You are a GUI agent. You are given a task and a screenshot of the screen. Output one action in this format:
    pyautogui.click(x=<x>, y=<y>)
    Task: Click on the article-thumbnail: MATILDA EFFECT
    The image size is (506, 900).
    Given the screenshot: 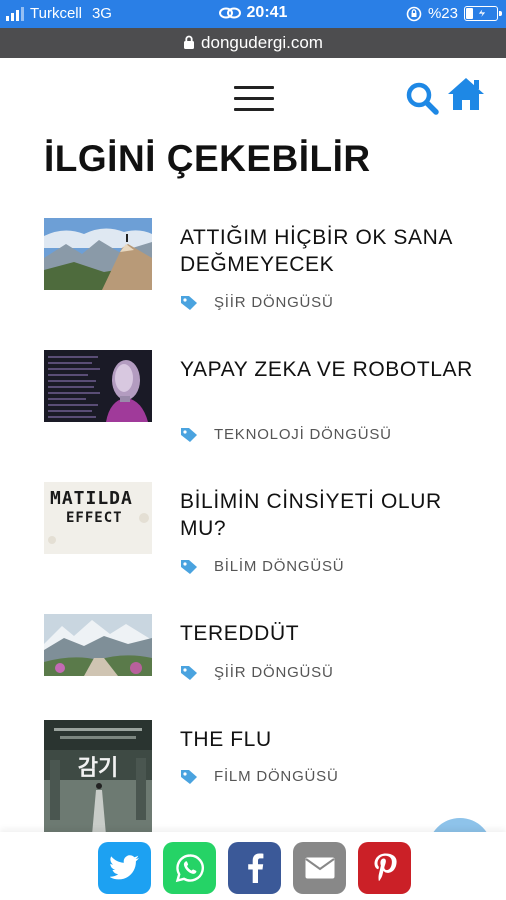 What is the action you would take?
    pyautogui.click(x=98, y=518)
    